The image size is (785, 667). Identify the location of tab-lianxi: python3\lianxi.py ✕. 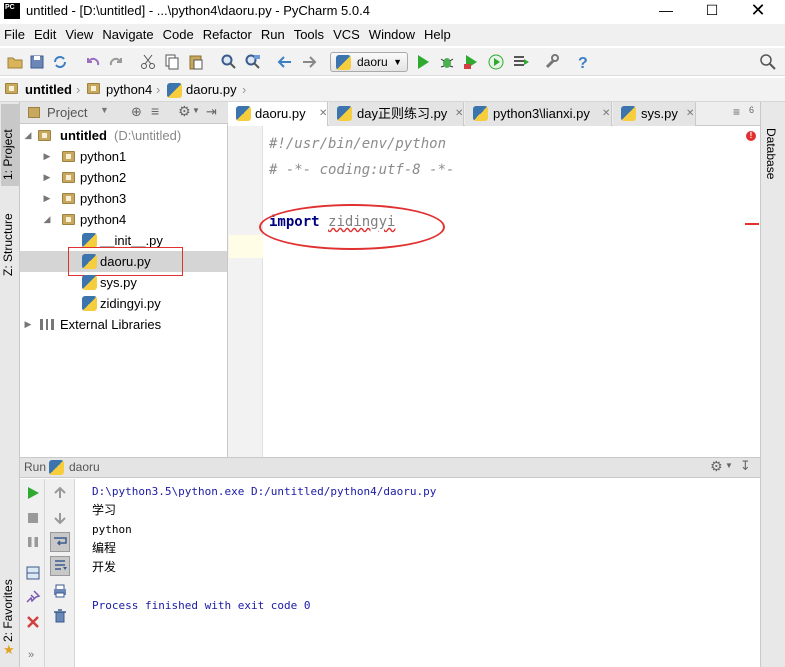
(538, 114).